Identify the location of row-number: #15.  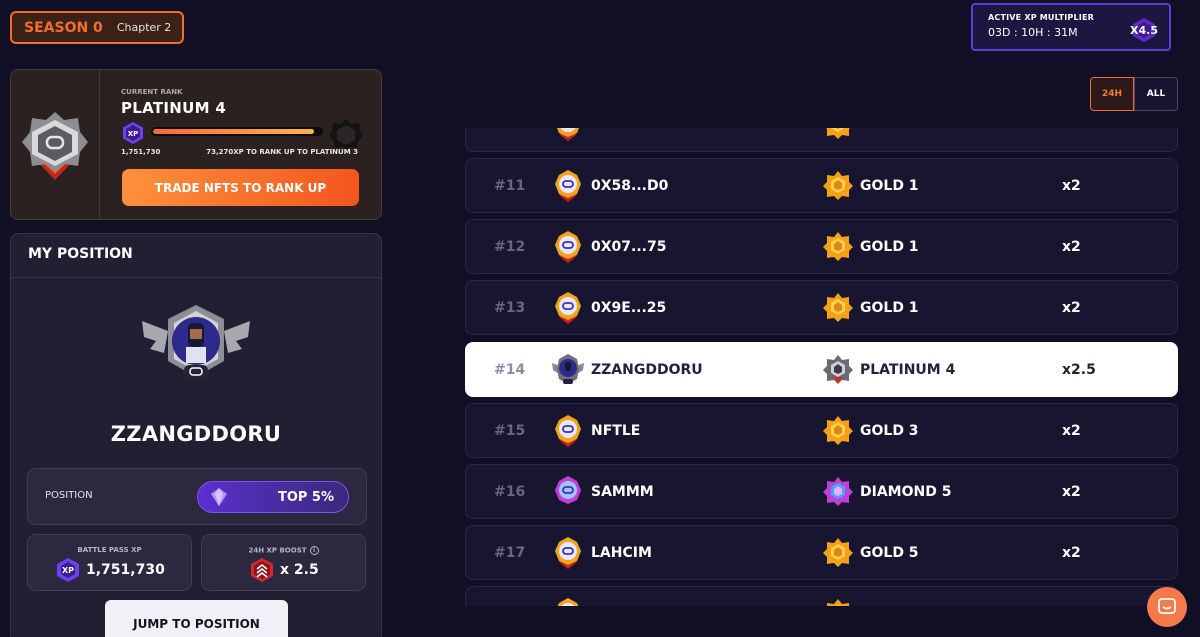
(510, 430).